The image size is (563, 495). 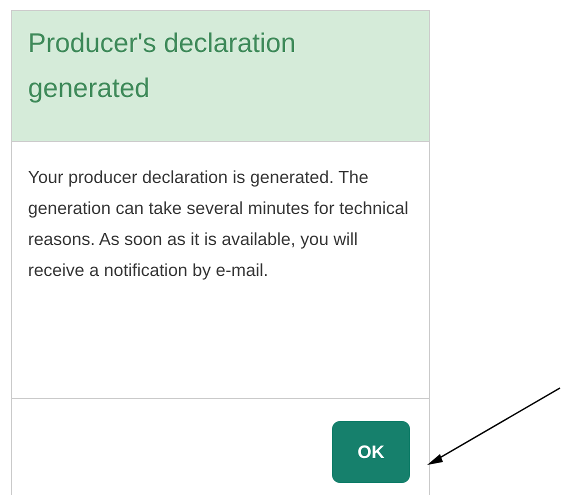 I want to click on dialog-title: Producer's declaration generated, so click(x=162, y=66).